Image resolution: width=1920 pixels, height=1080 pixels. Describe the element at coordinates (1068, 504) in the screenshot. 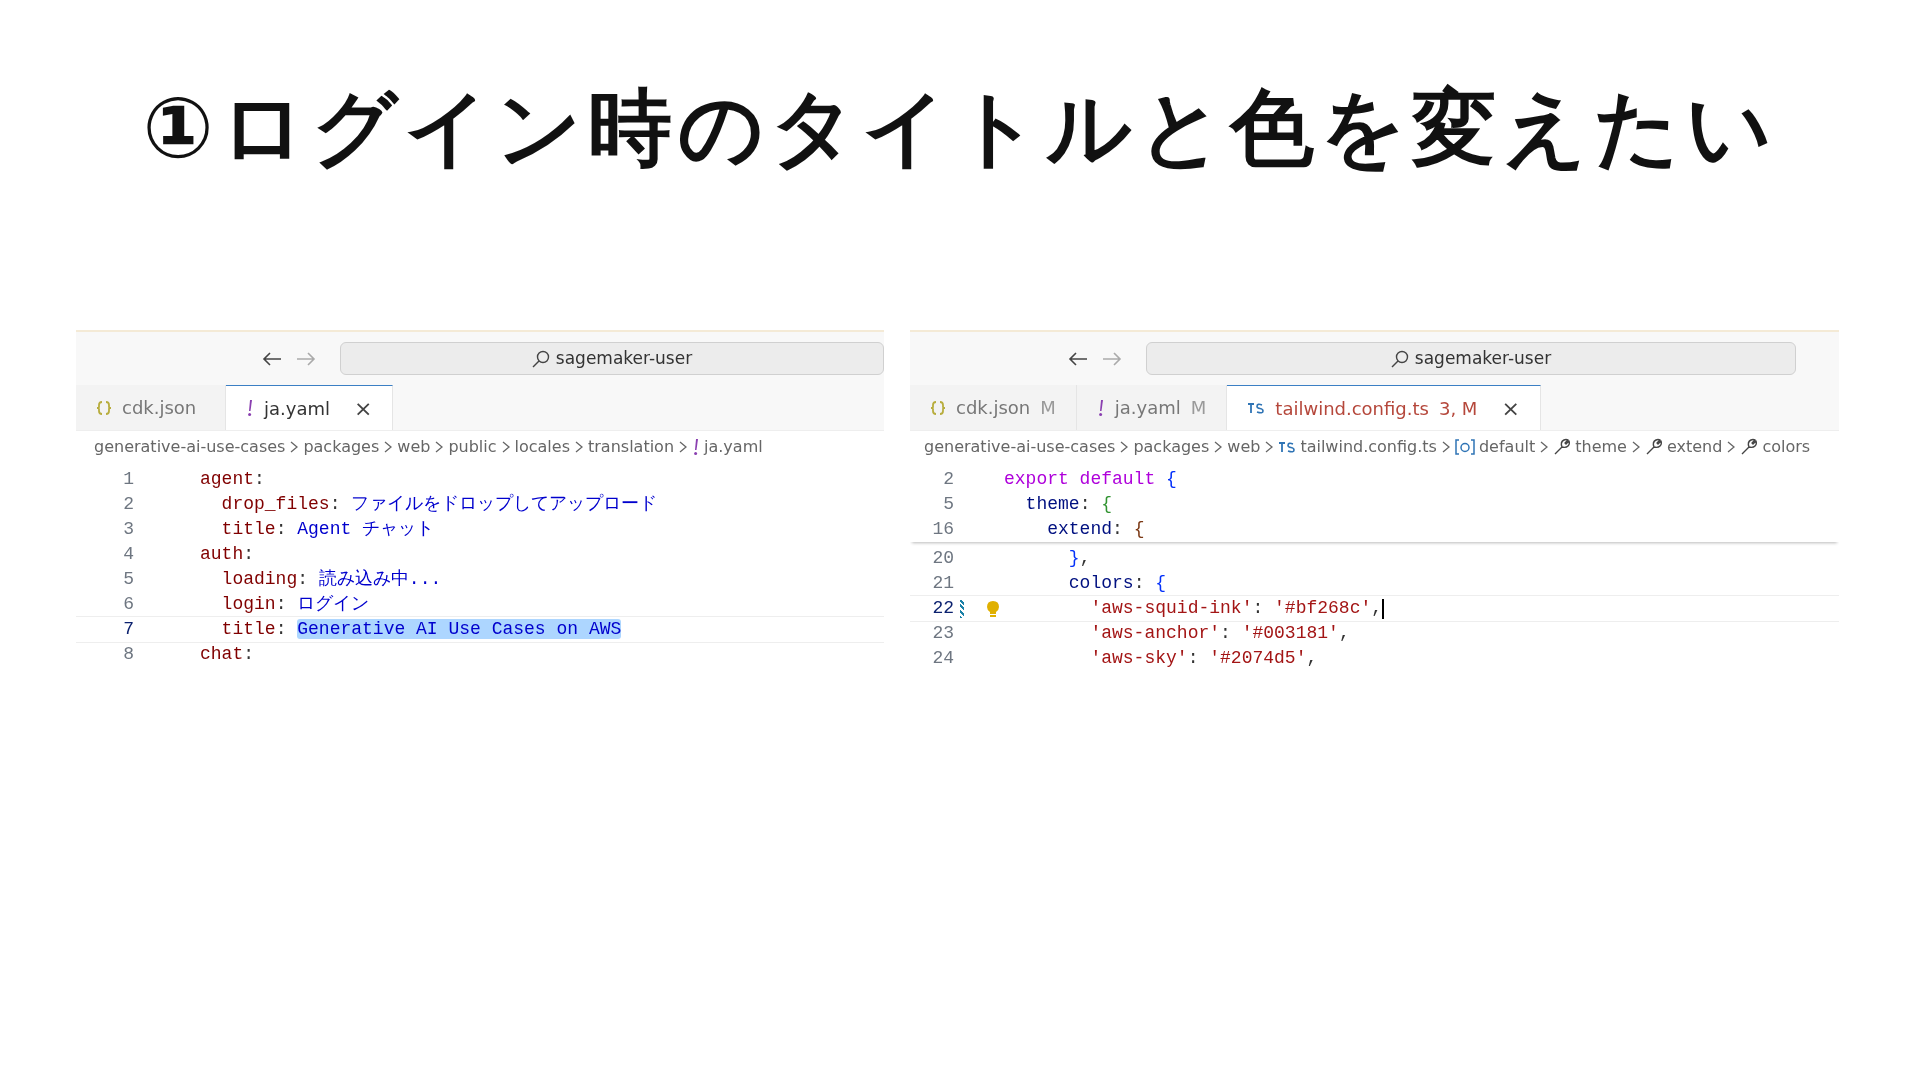

I see `code-line: theme: {` at that location.